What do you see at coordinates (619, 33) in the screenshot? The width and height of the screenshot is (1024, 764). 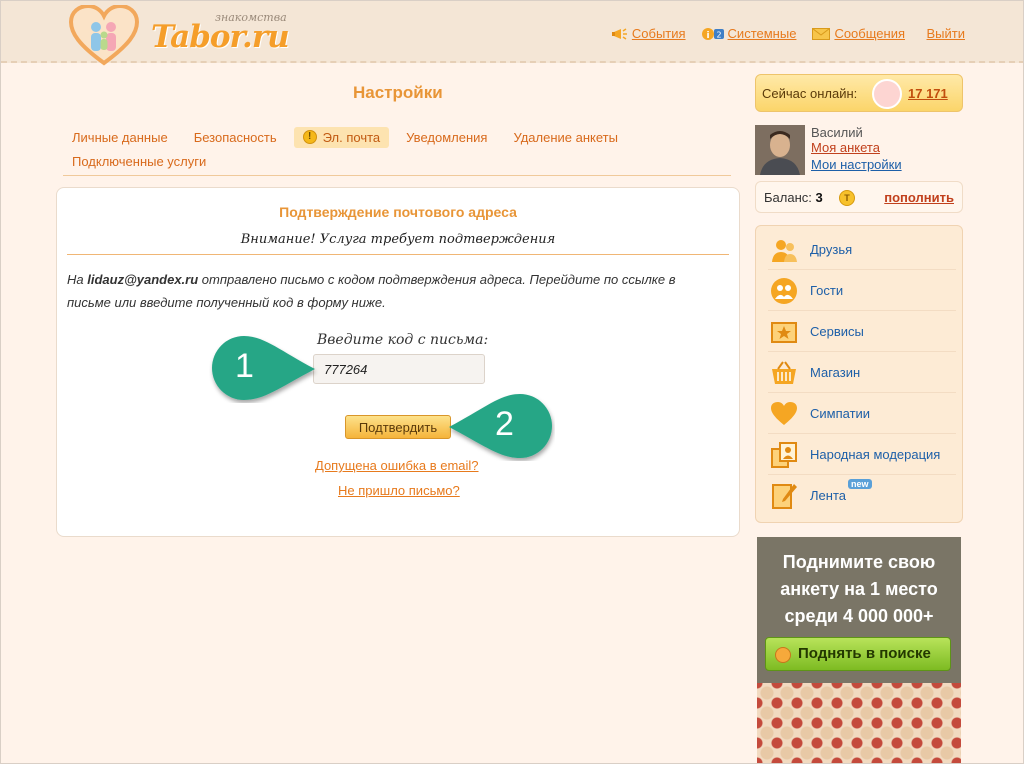 I see `megaphone-icon` at bounding box center [619, 33].